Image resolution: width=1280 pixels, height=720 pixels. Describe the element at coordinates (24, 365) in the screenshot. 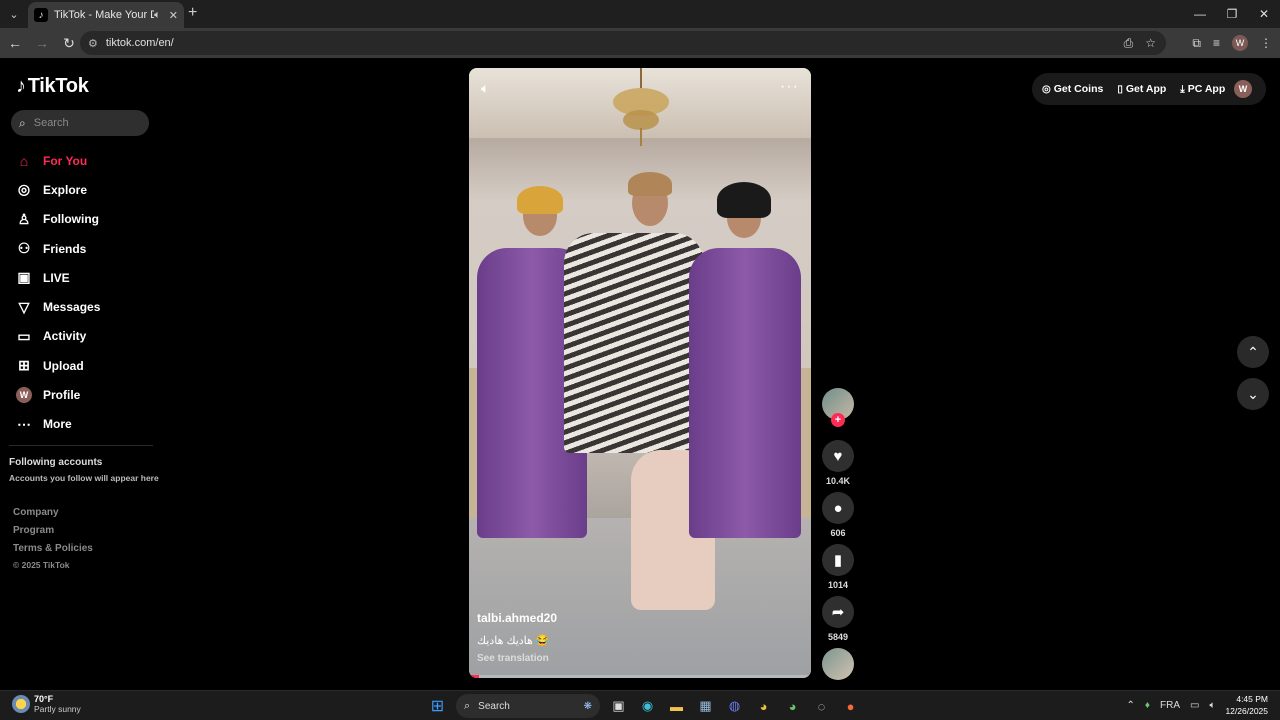

I see `upload-icon: ⊞` at that location.